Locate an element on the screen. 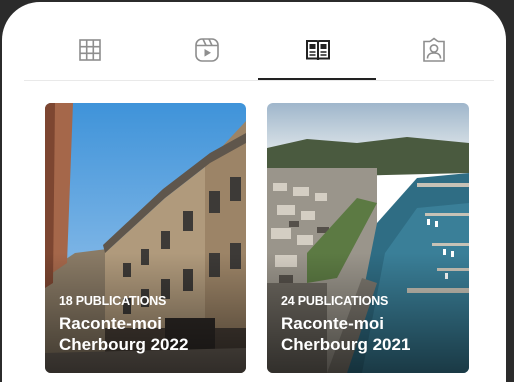  guide-title: Raconte-moi Cherbourg 2021 is located at coordinates (371, 334).